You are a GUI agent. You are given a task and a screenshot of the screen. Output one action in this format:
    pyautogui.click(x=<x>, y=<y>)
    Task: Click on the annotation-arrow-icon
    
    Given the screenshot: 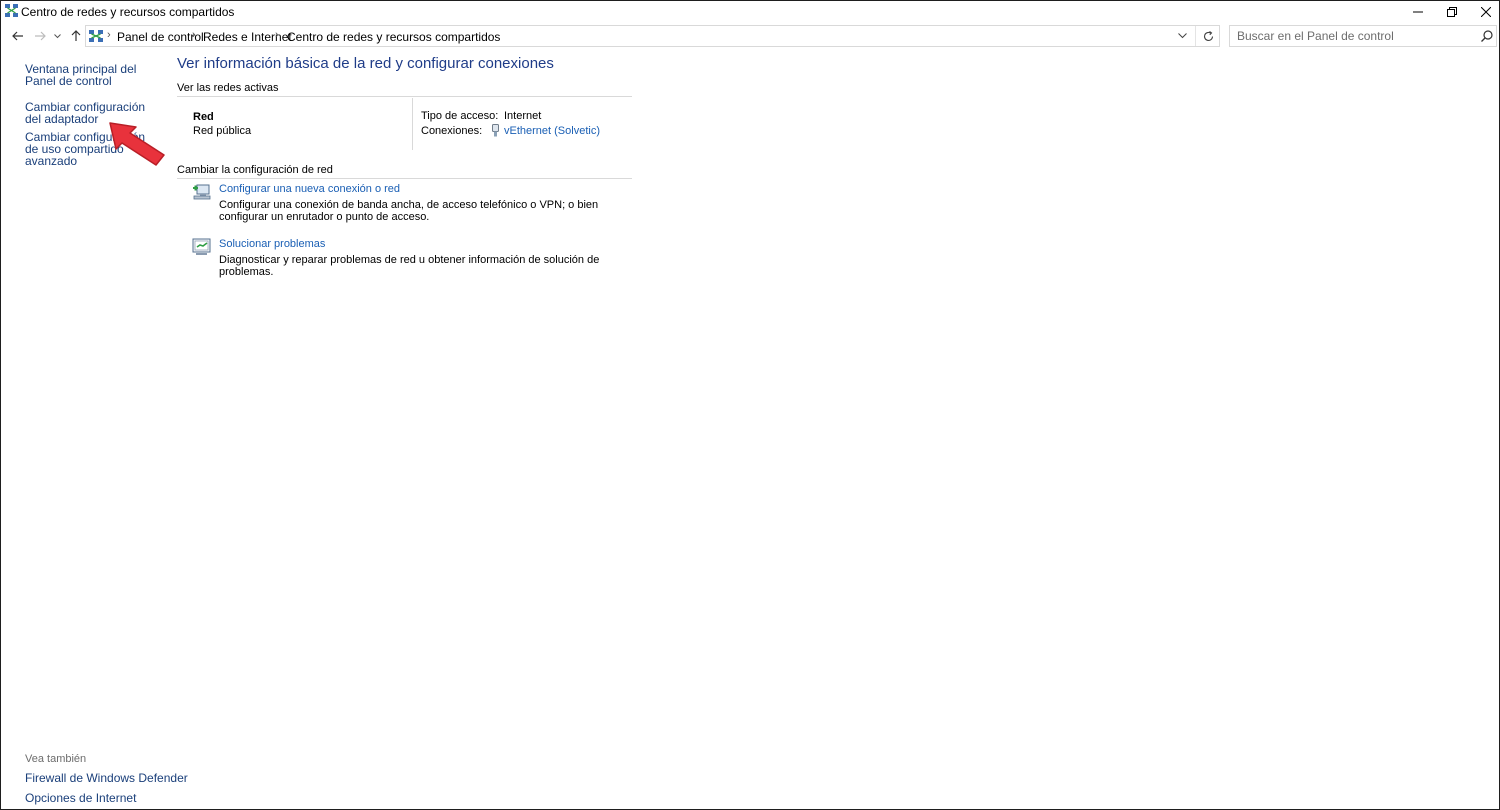 What is the action you would take?
    pyautogui.click(x=137, y=144)
    